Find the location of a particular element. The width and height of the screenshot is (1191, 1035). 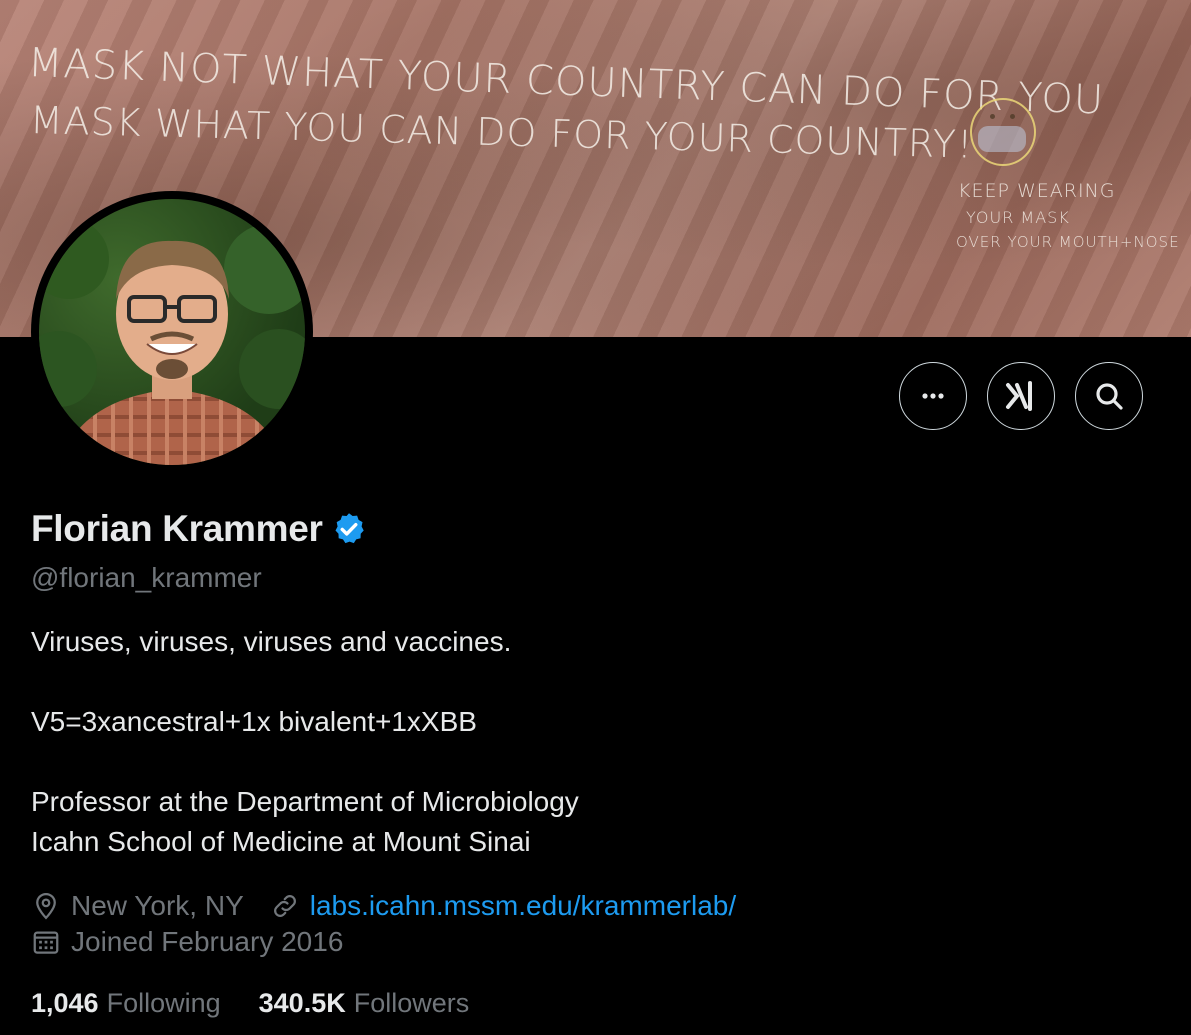

followers-label: Followers is located at coordinates (411, 1003).